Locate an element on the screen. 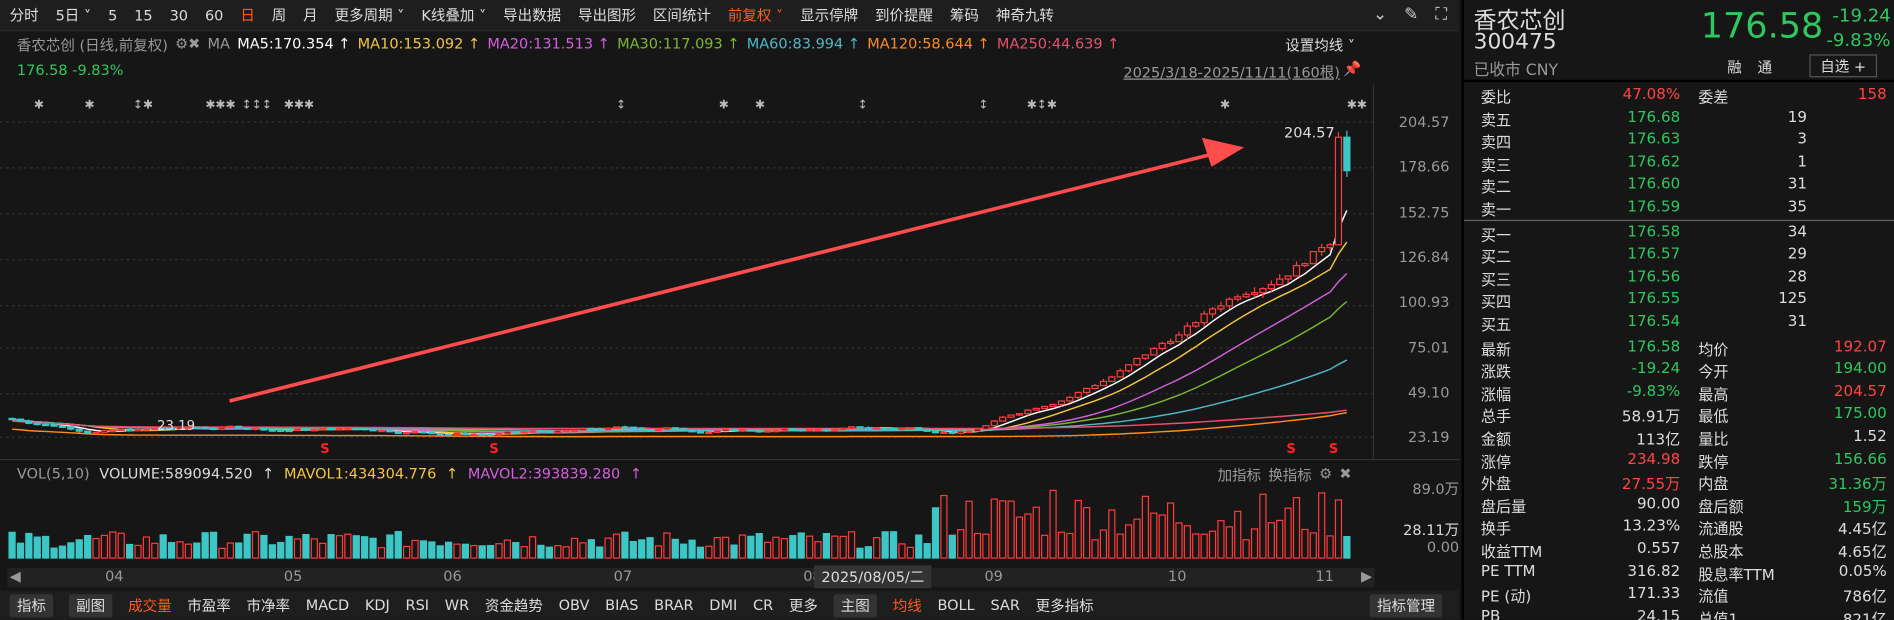 This screenshot has height=620, width=1894. tab-period: 到价提醒 is located at coordinates (904, 15).